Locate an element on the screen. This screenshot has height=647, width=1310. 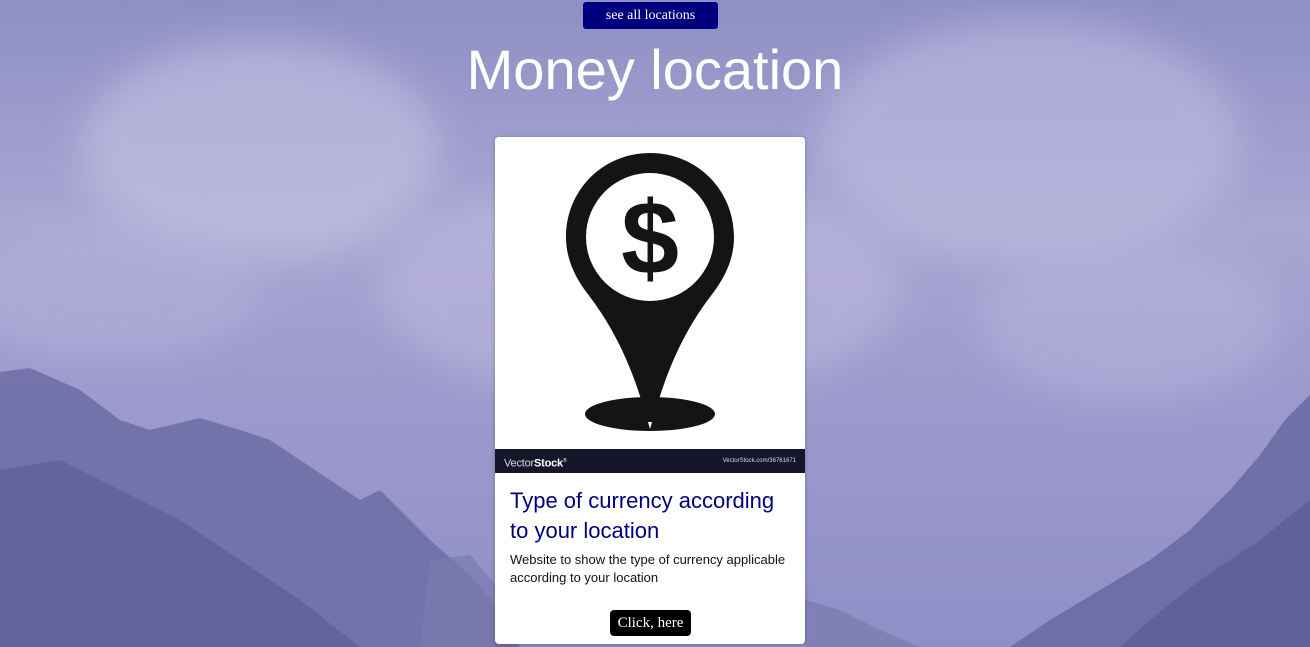
page-title: Money location is located at coordinates (655, 69).